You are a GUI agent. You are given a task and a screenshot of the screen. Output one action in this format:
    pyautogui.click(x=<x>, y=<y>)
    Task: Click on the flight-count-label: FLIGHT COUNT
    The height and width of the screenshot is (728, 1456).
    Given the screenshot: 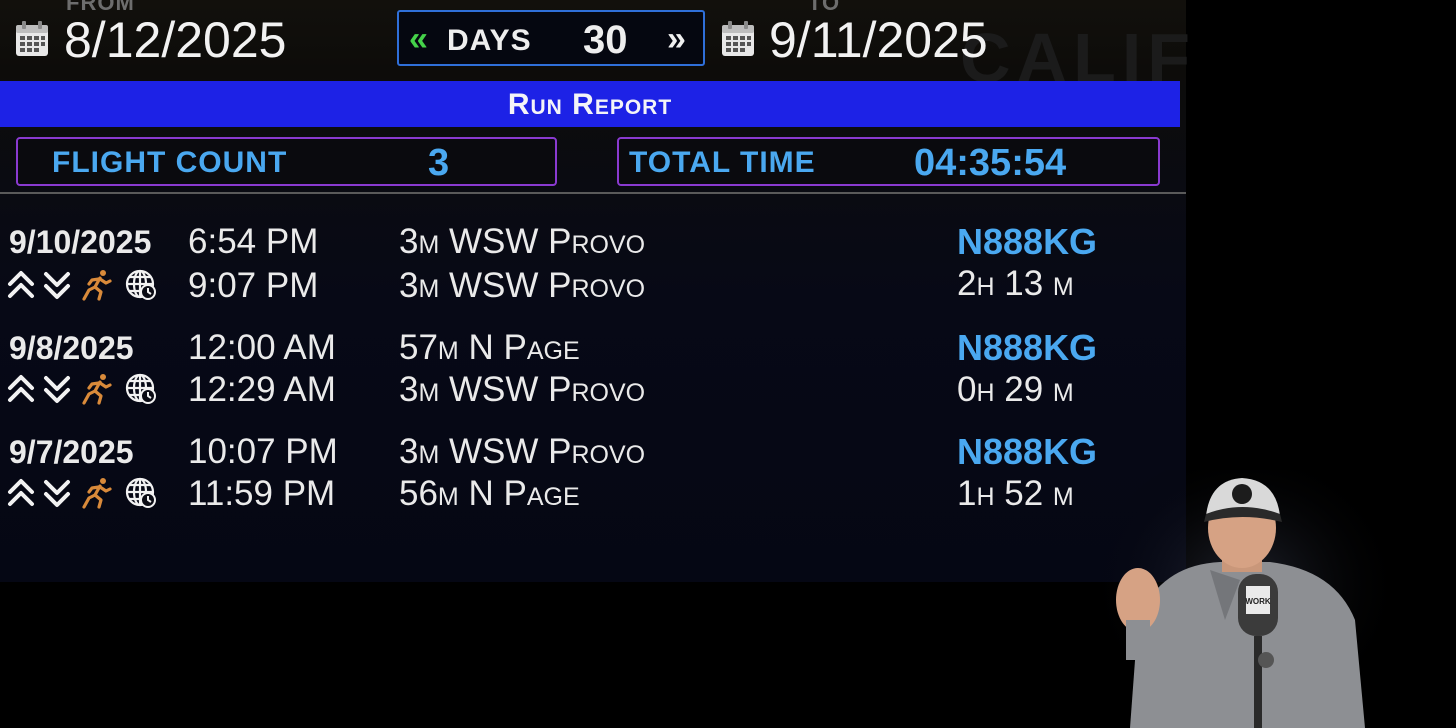 What is the action you would take?
    pyautogui.click(x=170, y=162)
    